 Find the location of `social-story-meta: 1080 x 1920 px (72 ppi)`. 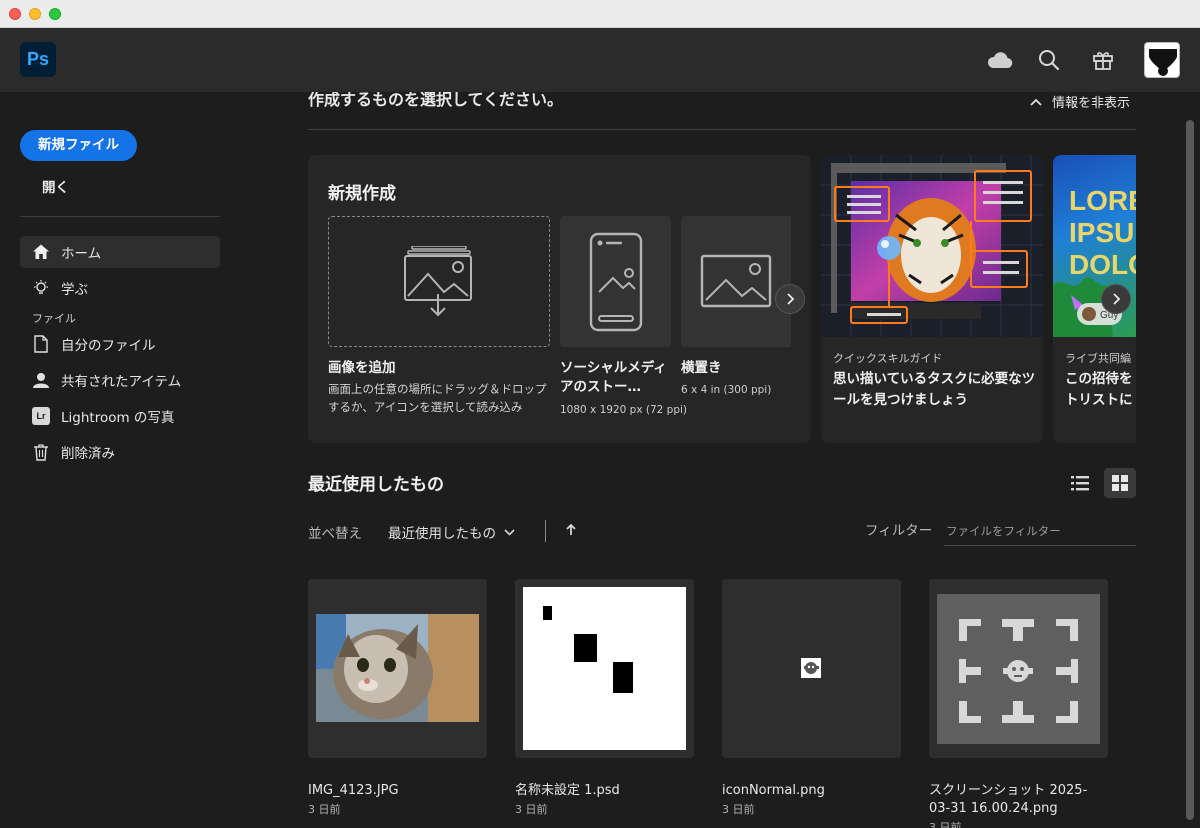

social-story-meta: 1080 x 1920 px (72 ppi) is located at coordinates (624, 410).